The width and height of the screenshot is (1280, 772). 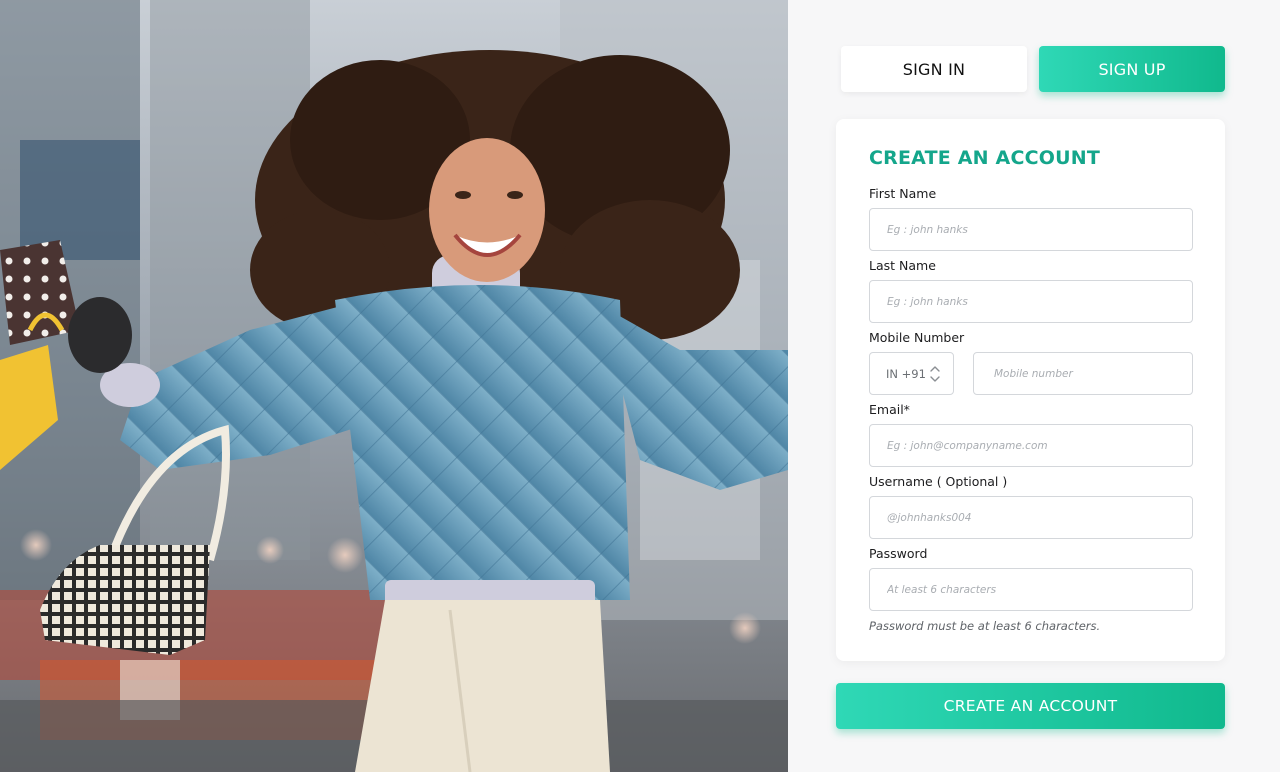 What do you see at coordinates (984, 158) in the screenshot?
I see `form-title: CREATE AN ACCOUNT` at bounding box center [984, 158].